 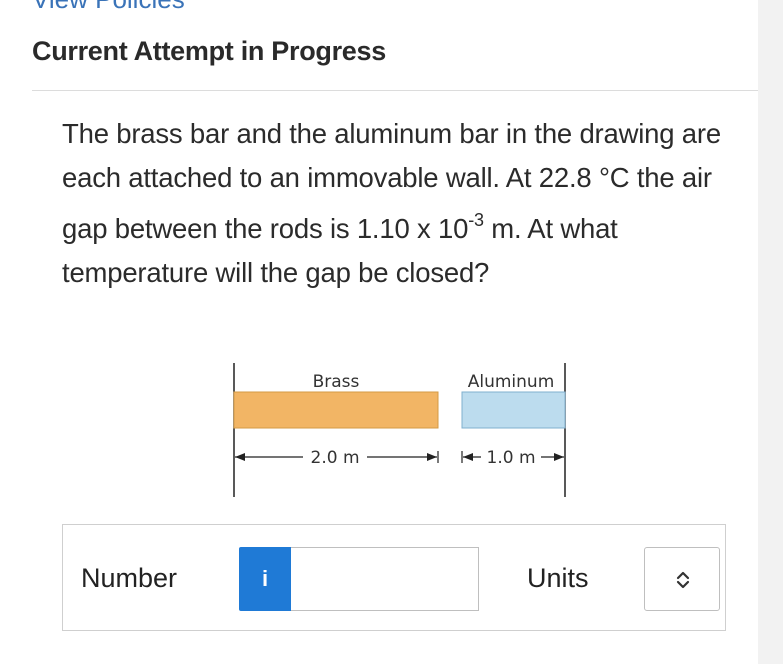 I want to click on aluminum-bar, so click(x=513, y=410).